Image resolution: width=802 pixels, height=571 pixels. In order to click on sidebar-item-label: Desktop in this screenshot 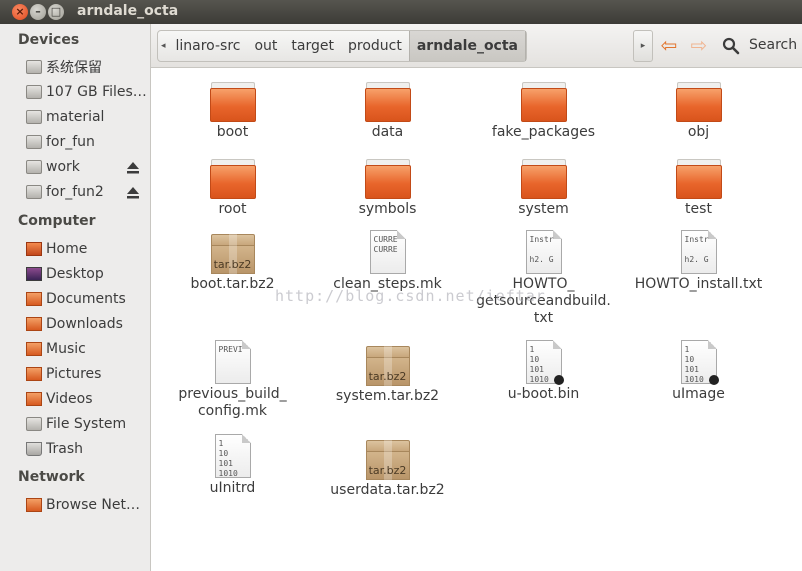, I will do `click(75, 274)`.